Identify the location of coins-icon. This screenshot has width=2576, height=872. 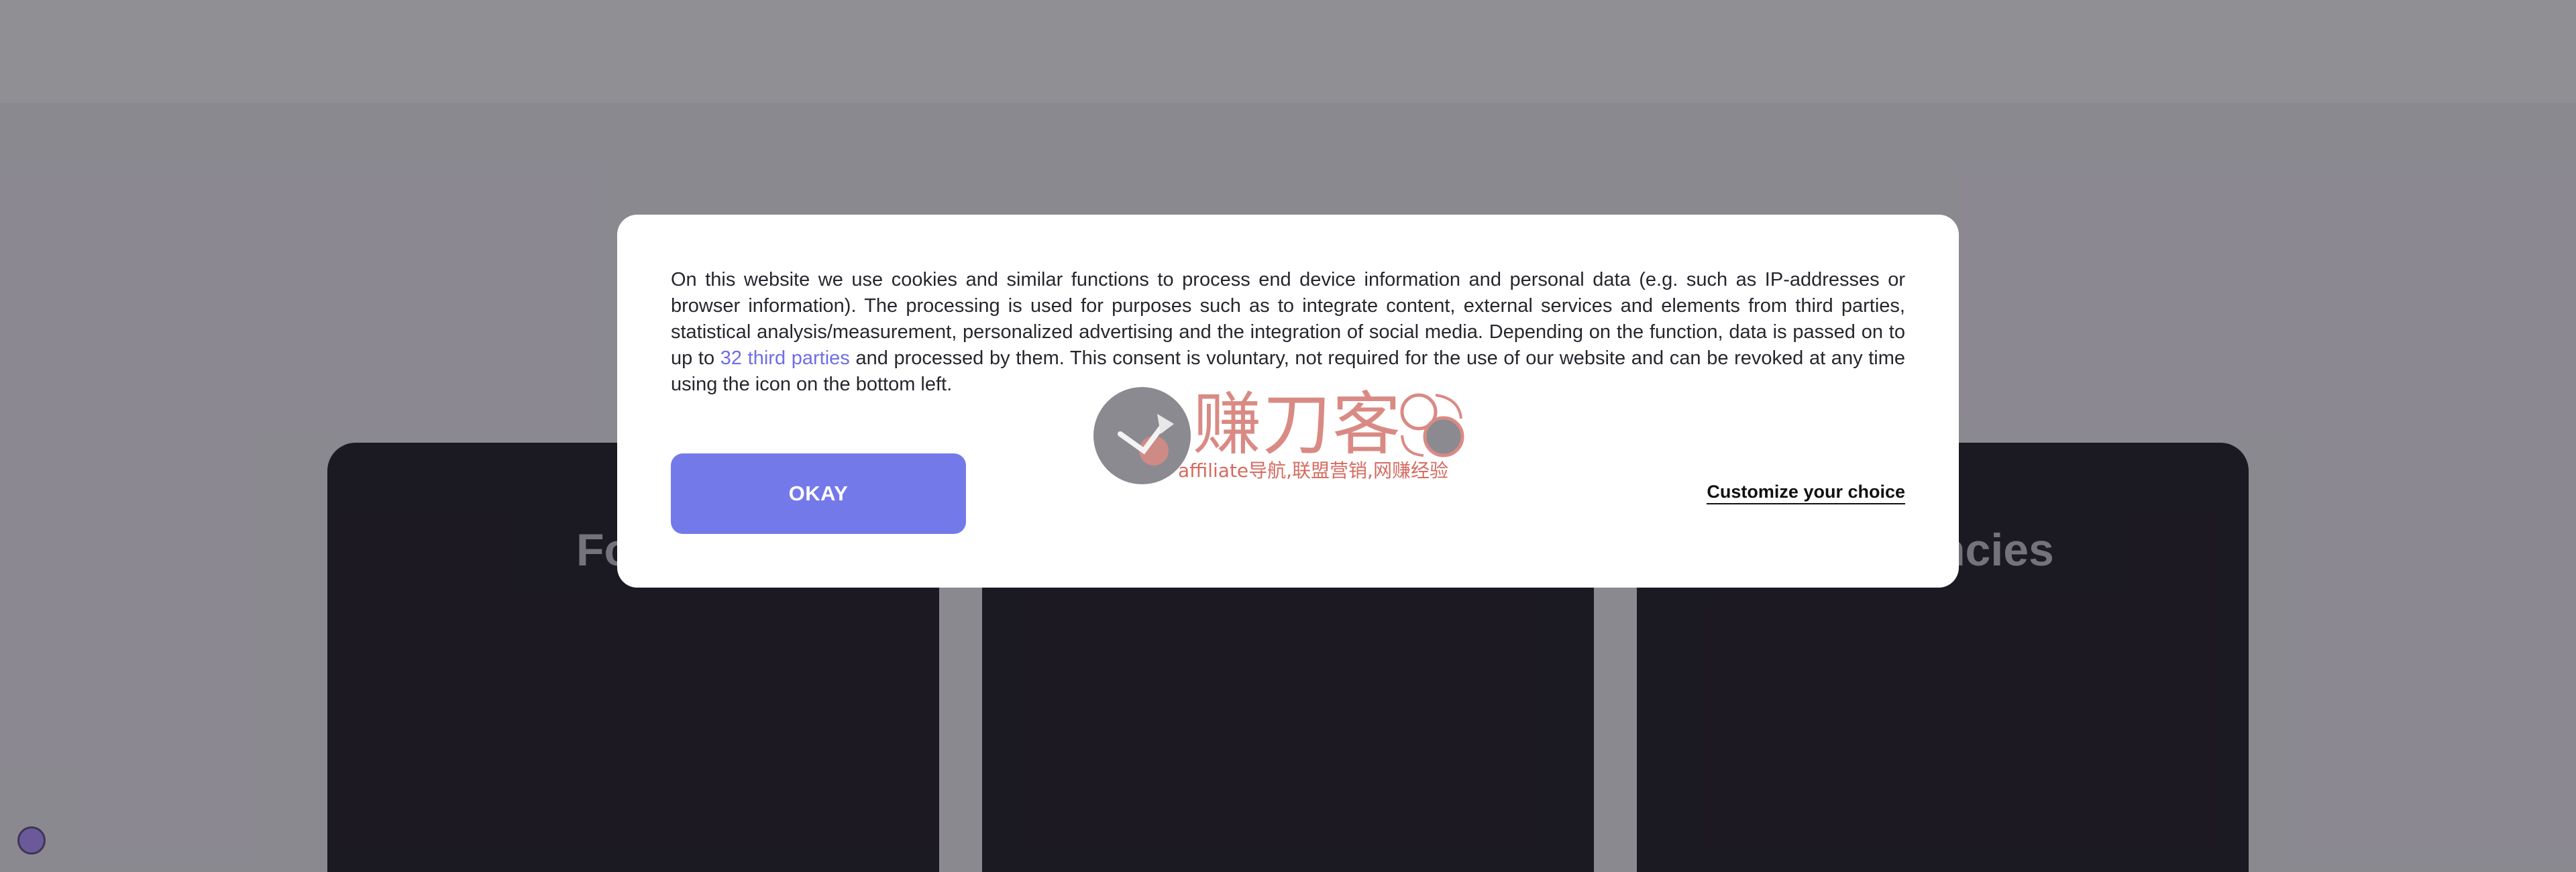
(1432, 425).